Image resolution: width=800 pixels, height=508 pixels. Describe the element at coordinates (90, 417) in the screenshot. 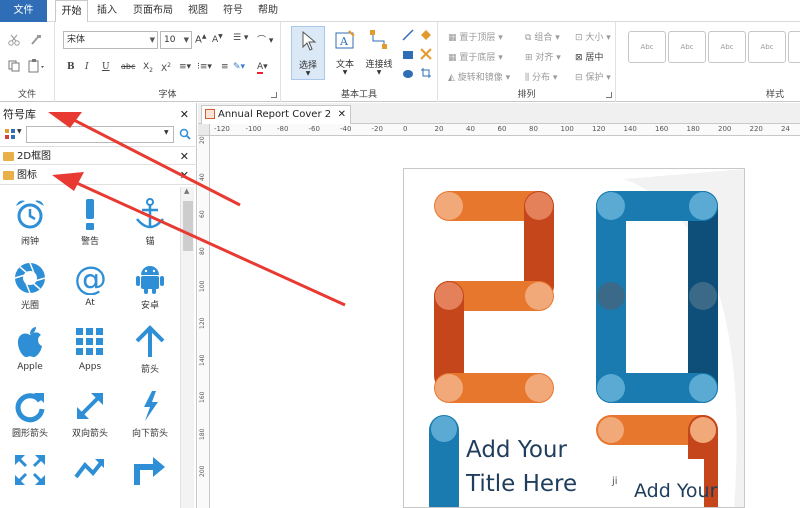

I see `symbol-double-arrow: 双向箭头` at that location.